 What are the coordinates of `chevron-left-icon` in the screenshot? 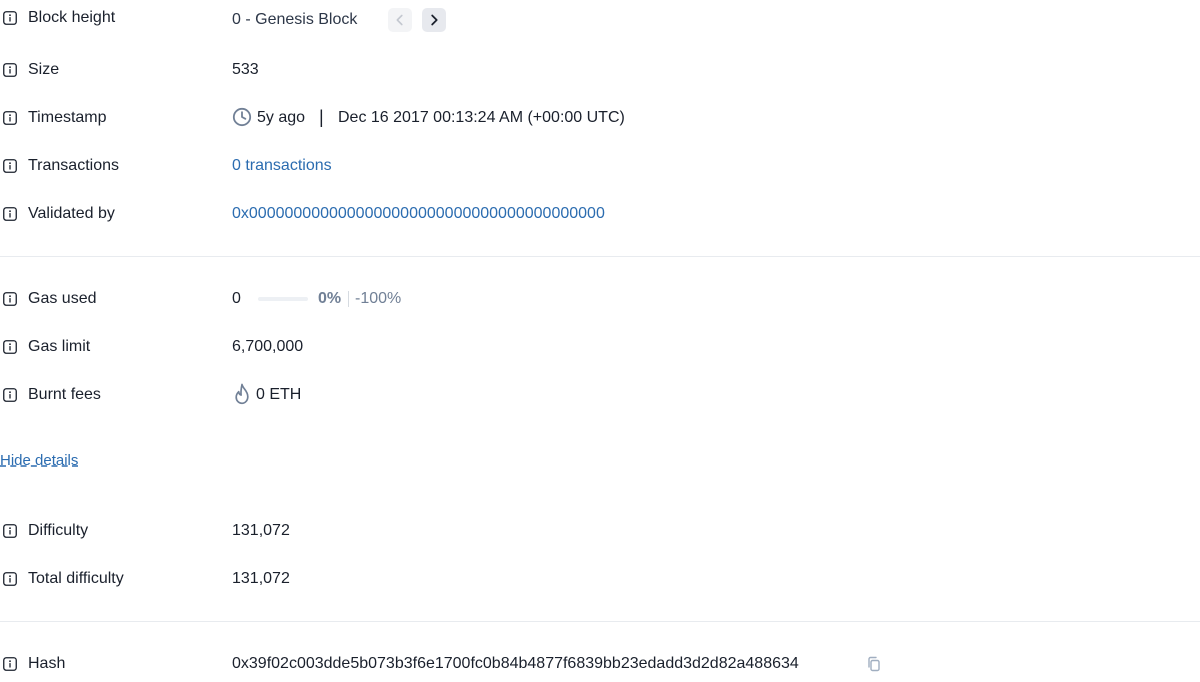 It's located at (399, 20).